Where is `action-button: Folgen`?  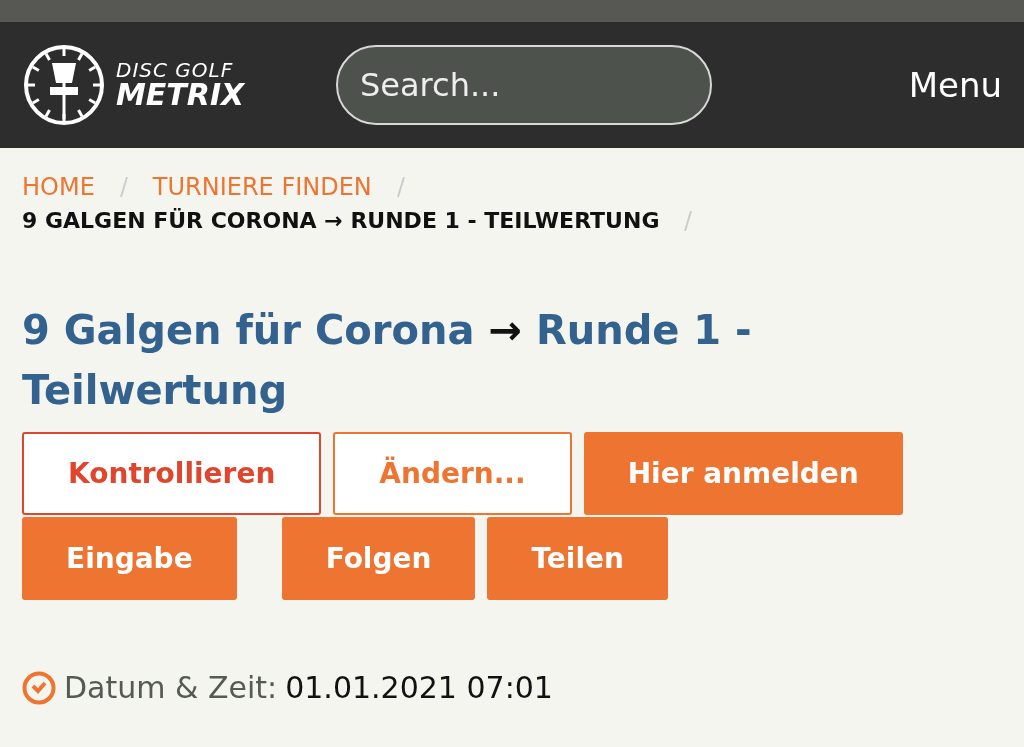
action-button: Folgen is located at coordinates (378, 558).